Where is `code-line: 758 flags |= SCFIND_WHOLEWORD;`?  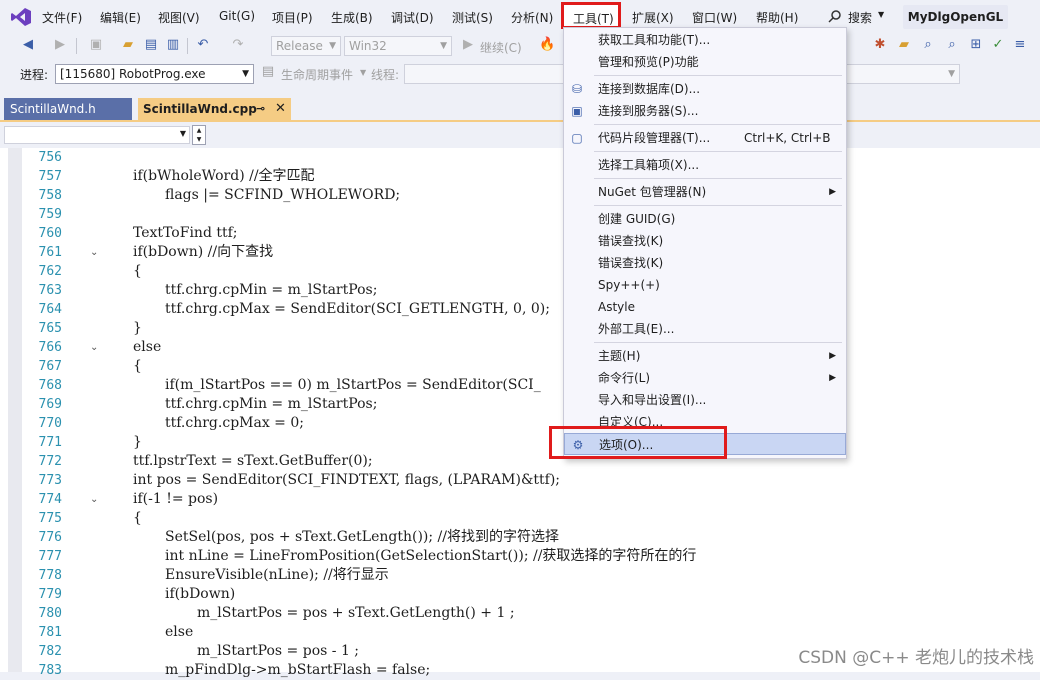 code-line: 758 flags |= SCFIND_WHOLEWORD; is located at coordinates (520, 195).